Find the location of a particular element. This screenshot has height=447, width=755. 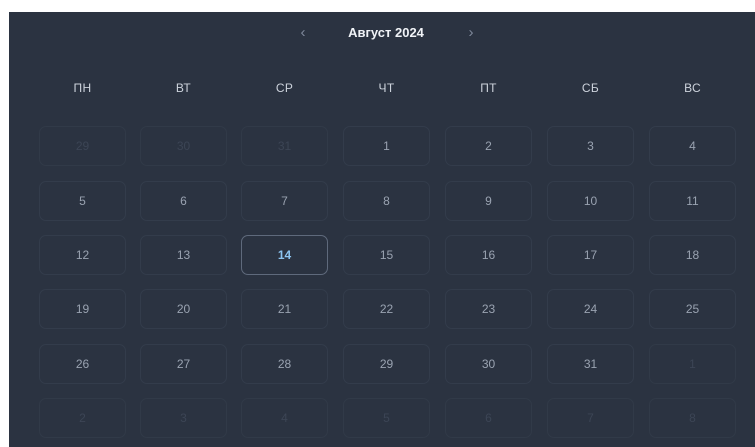

day-cell: 3 is located at coordinates (590, 146).